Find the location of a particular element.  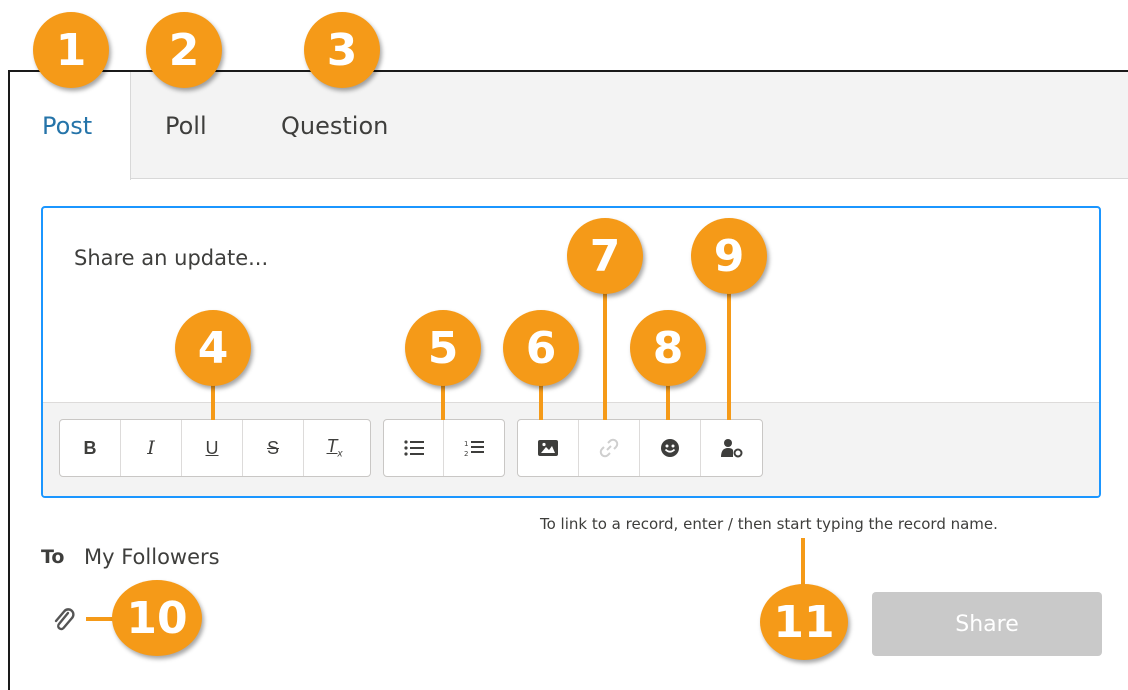

svg-text: 1 is located at coordinates (466, 444).